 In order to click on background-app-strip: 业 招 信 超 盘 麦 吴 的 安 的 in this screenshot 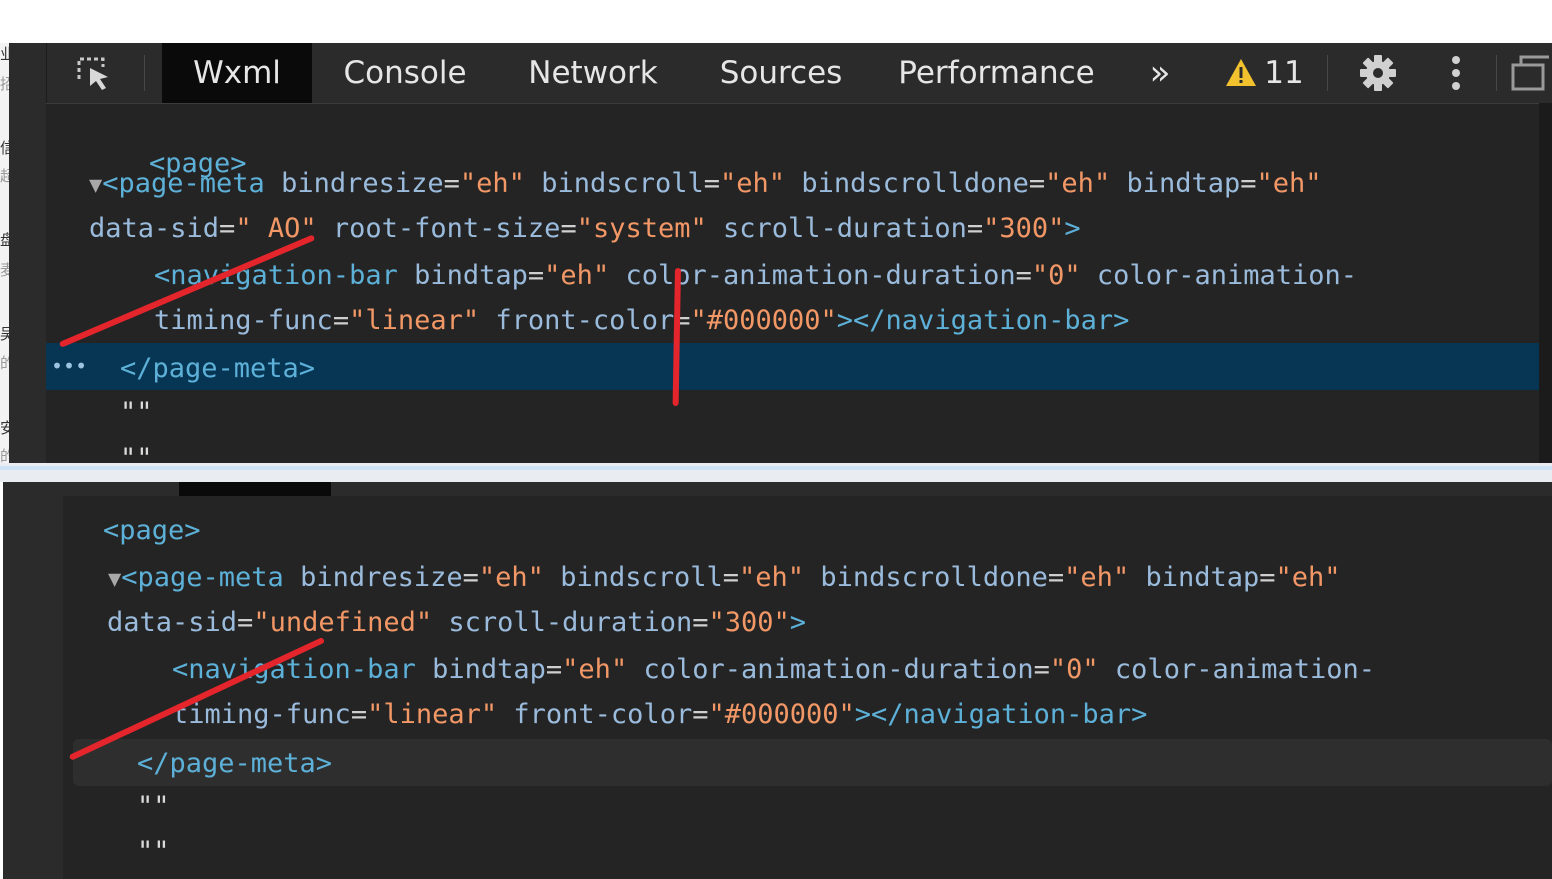, I will do `click(7, 253)`.